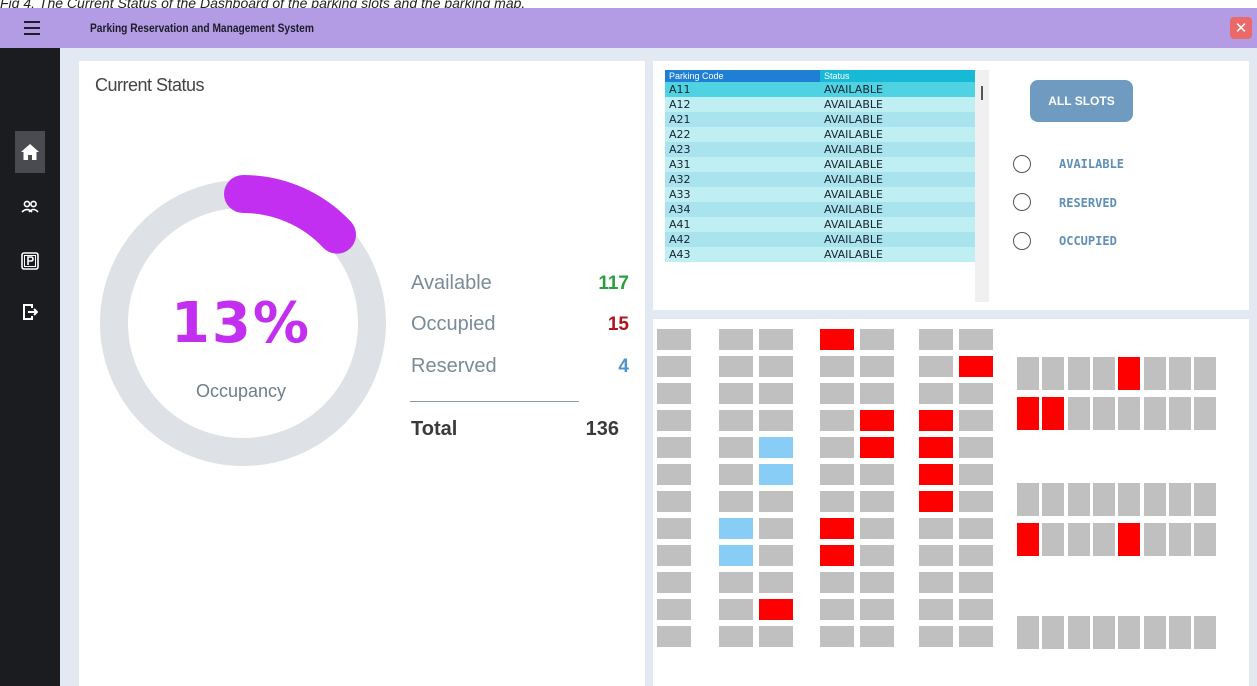 This screenshot has width=1257, height=686. I want to click on table-row: A41 AVAILABLE, so click(820, 224).